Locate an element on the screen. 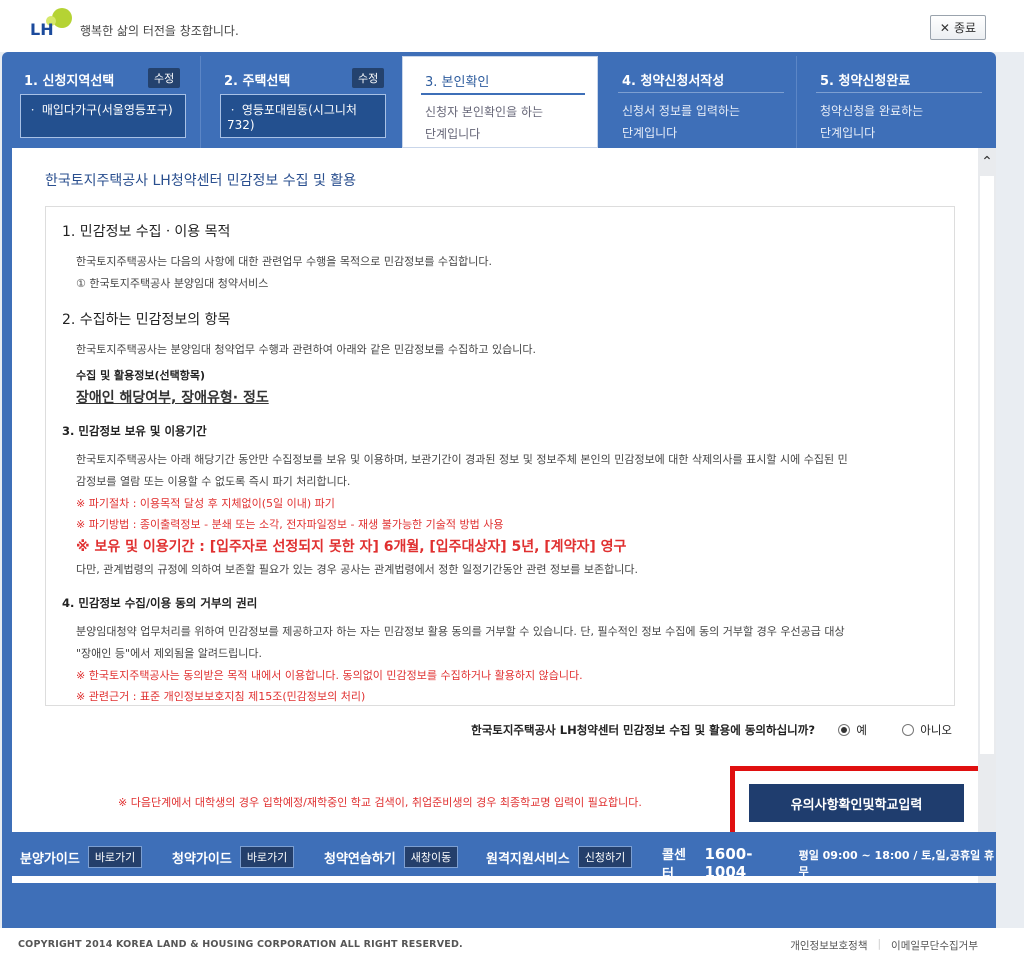 The height and width of the screenshot is (963, 1024). subscription-guide: 청약가이드 바로가기 is located at coordinates (233, 857).